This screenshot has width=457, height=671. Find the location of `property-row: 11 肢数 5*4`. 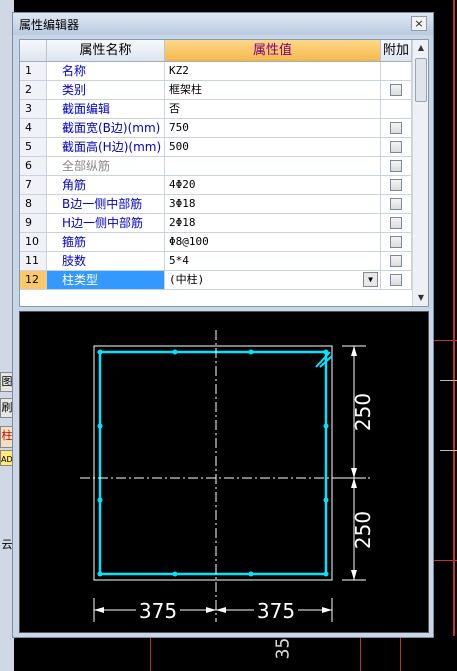

property-row: 11 肢数 5*4 is located at coordinates (216, 261).